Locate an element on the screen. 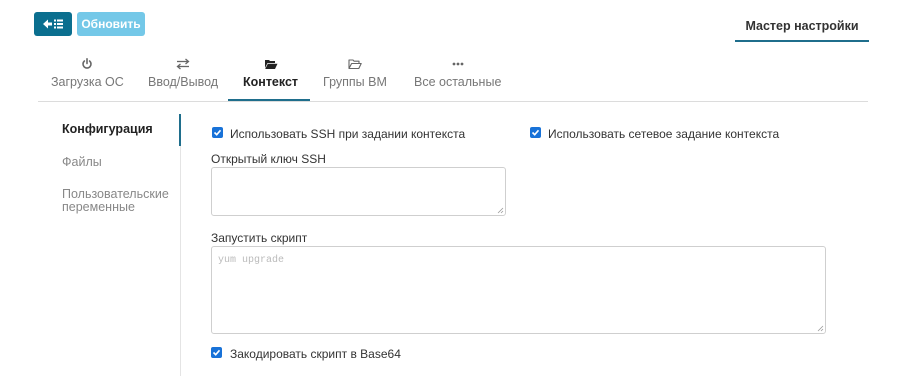 This screenshot has height=376, width=900. tab-all-other: Все остальные is located at coordinates (457, 79).